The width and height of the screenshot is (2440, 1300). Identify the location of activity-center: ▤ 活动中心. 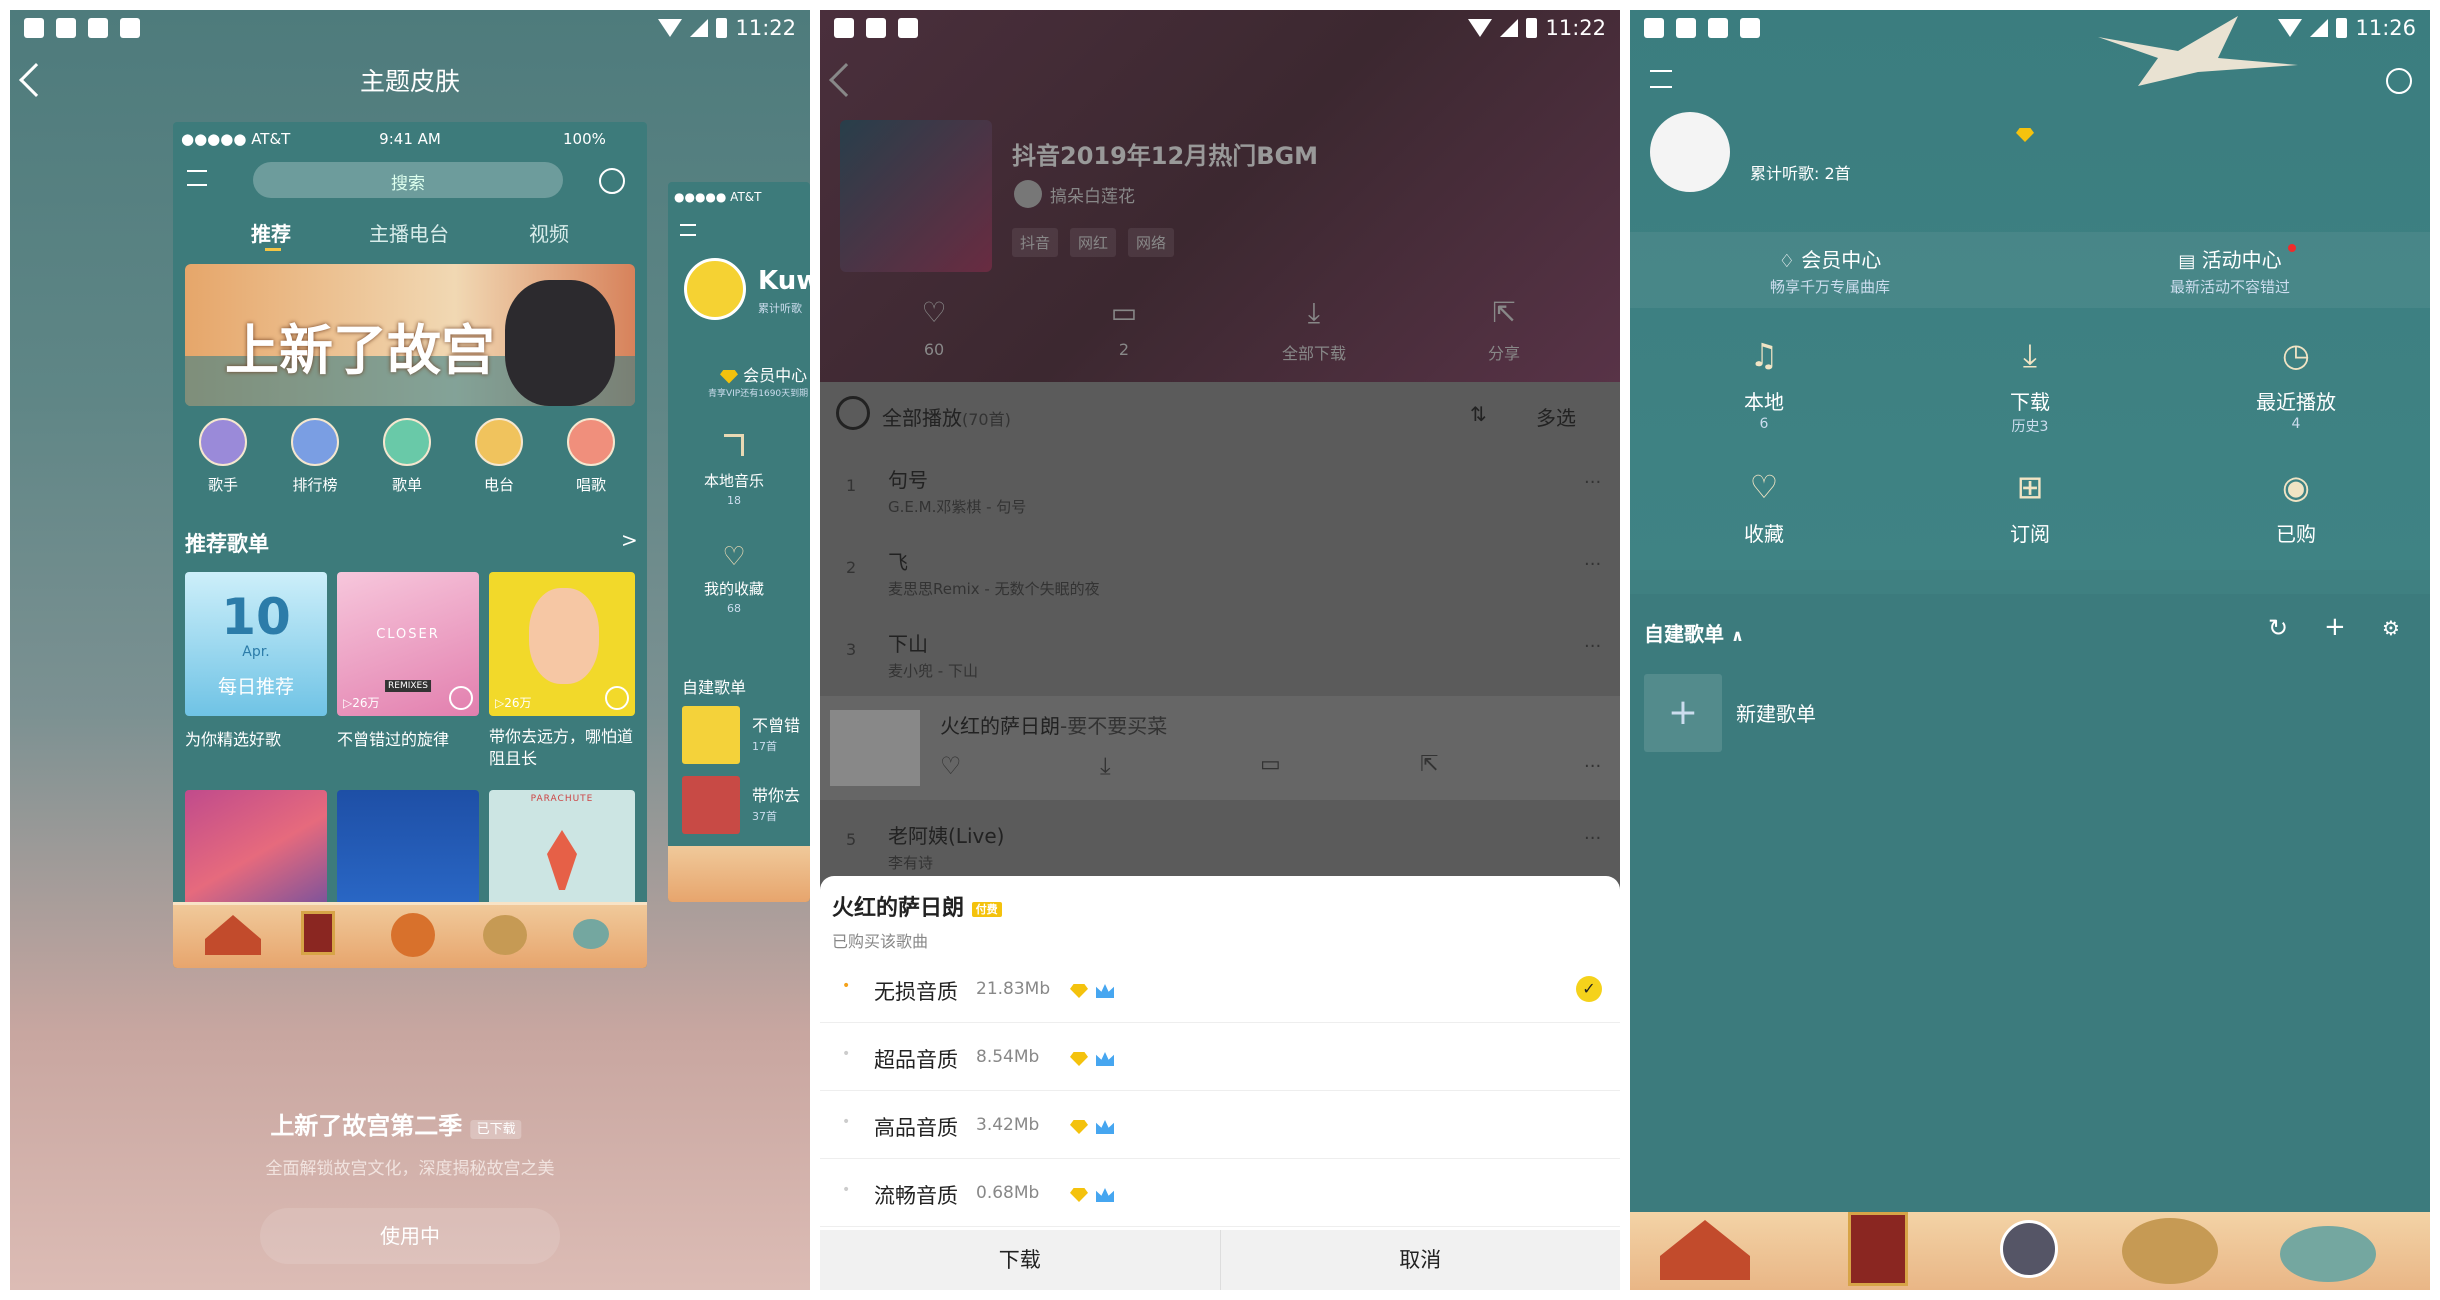
(2229, 258).